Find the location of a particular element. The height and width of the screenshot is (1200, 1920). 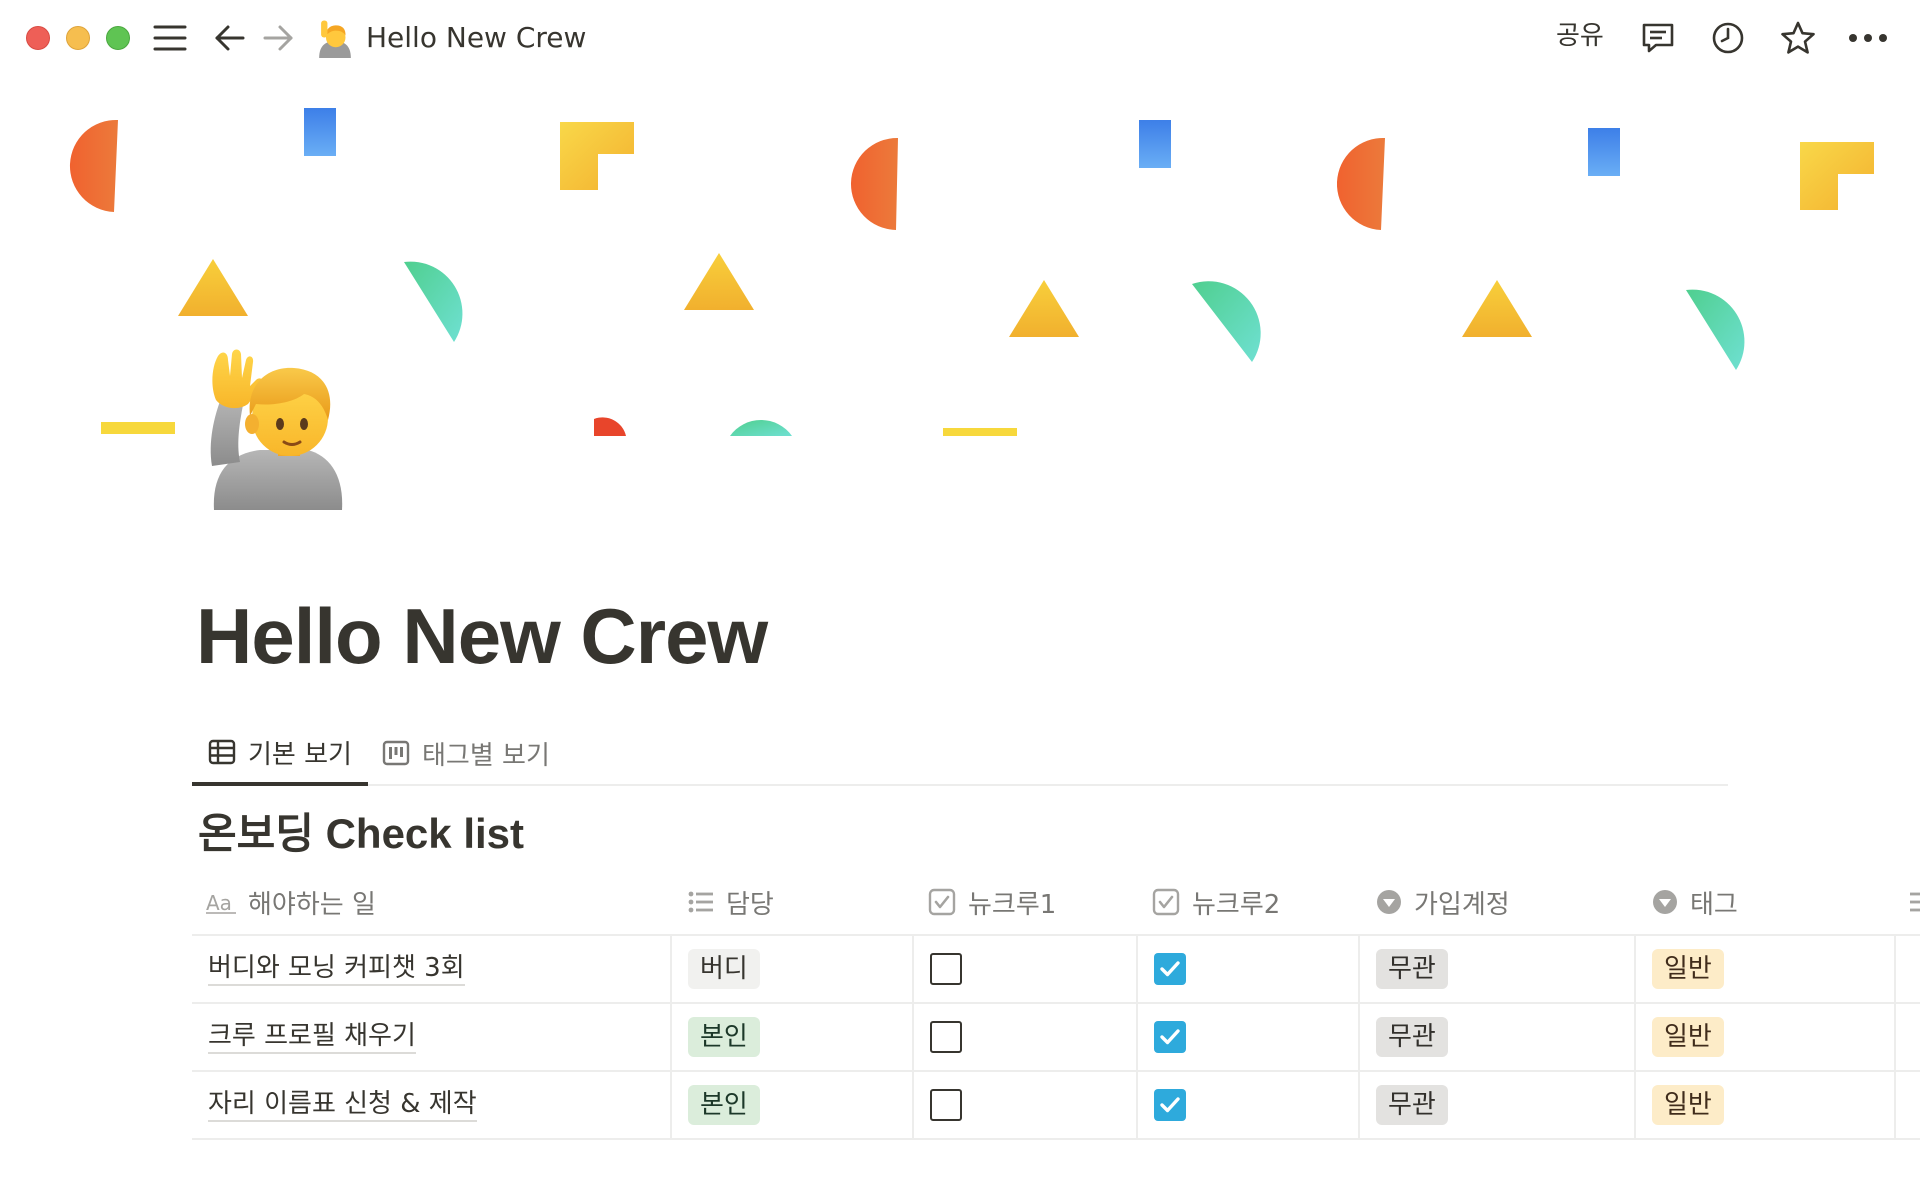

window-maximize-button is located at coordinates (118, 38).